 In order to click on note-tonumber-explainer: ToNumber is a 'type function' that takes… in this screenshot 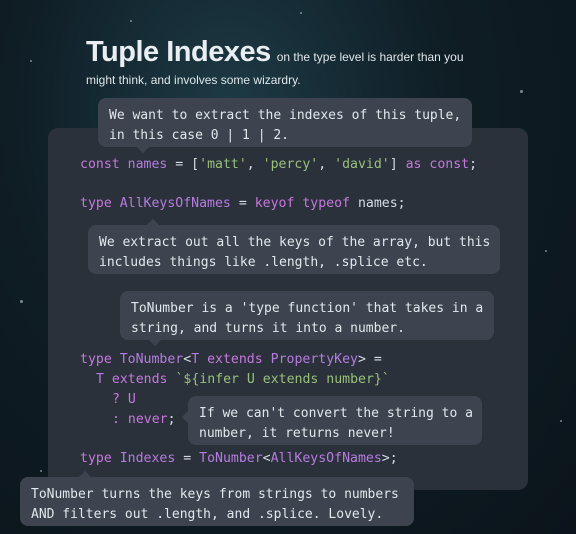, I will do `click(307, 315)`.